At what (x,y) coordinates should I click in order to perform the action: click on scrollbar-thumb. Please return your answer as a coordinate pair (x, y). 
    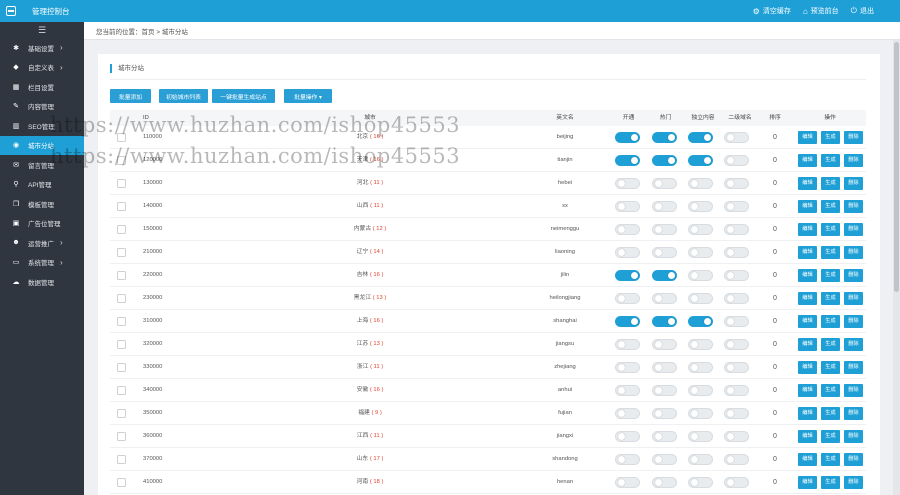
    Looking at the image, I should click on (896, 167).